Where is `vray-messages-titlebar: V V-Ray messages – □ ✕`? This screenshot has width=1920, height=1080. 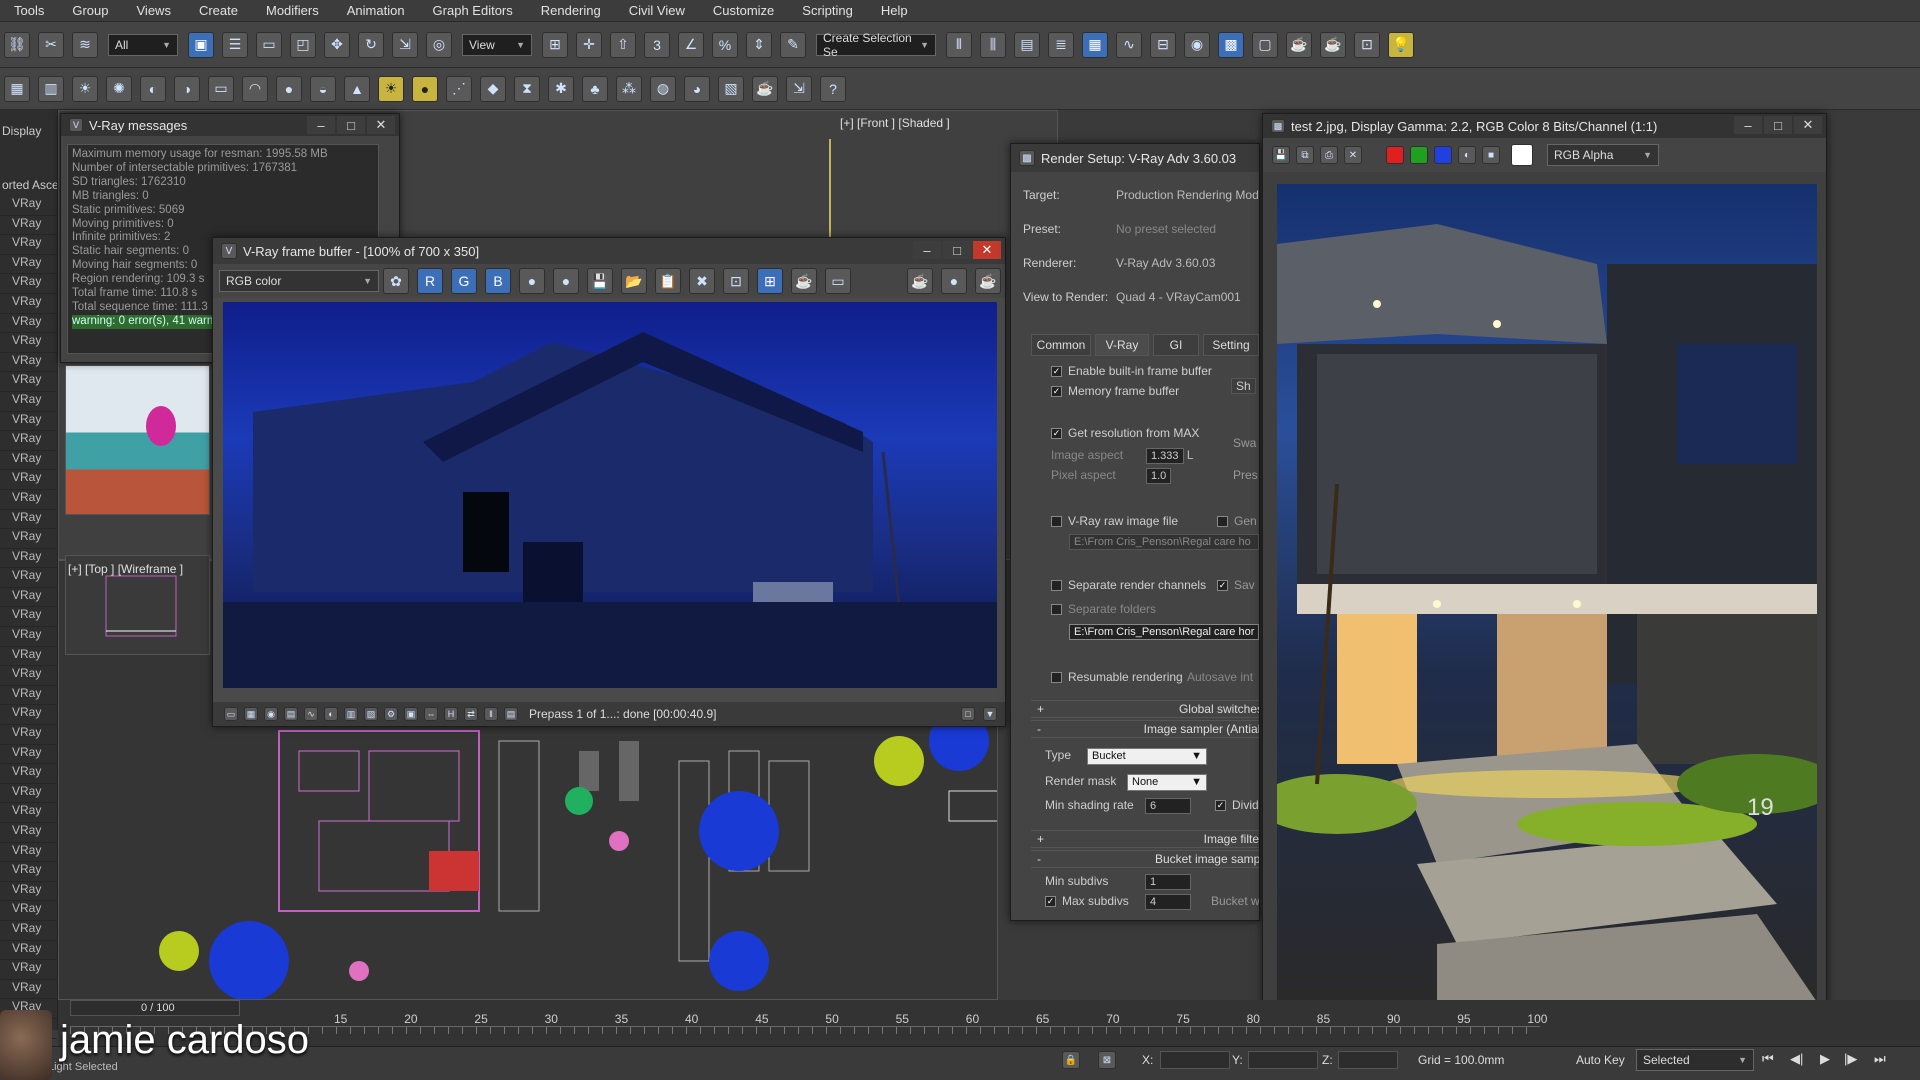 vray-messages-titlebar: V V-Ray messages – □ ✕ is located at coordinates (230, 125).